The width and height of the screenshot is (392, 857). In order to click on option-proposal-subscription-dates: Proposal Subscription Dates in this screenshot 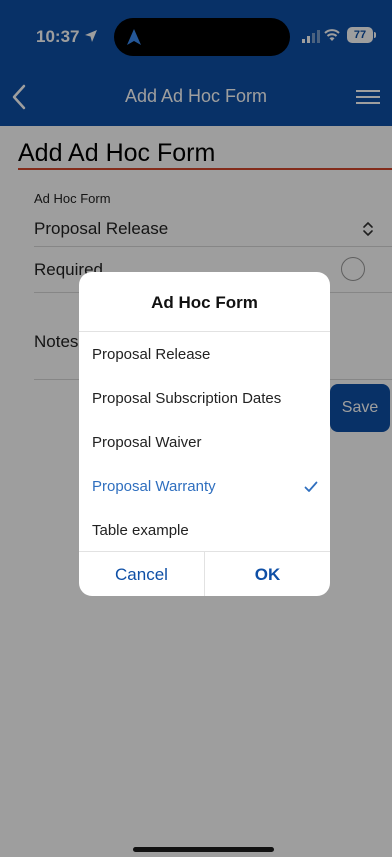, I will do `click(205, 401)`.